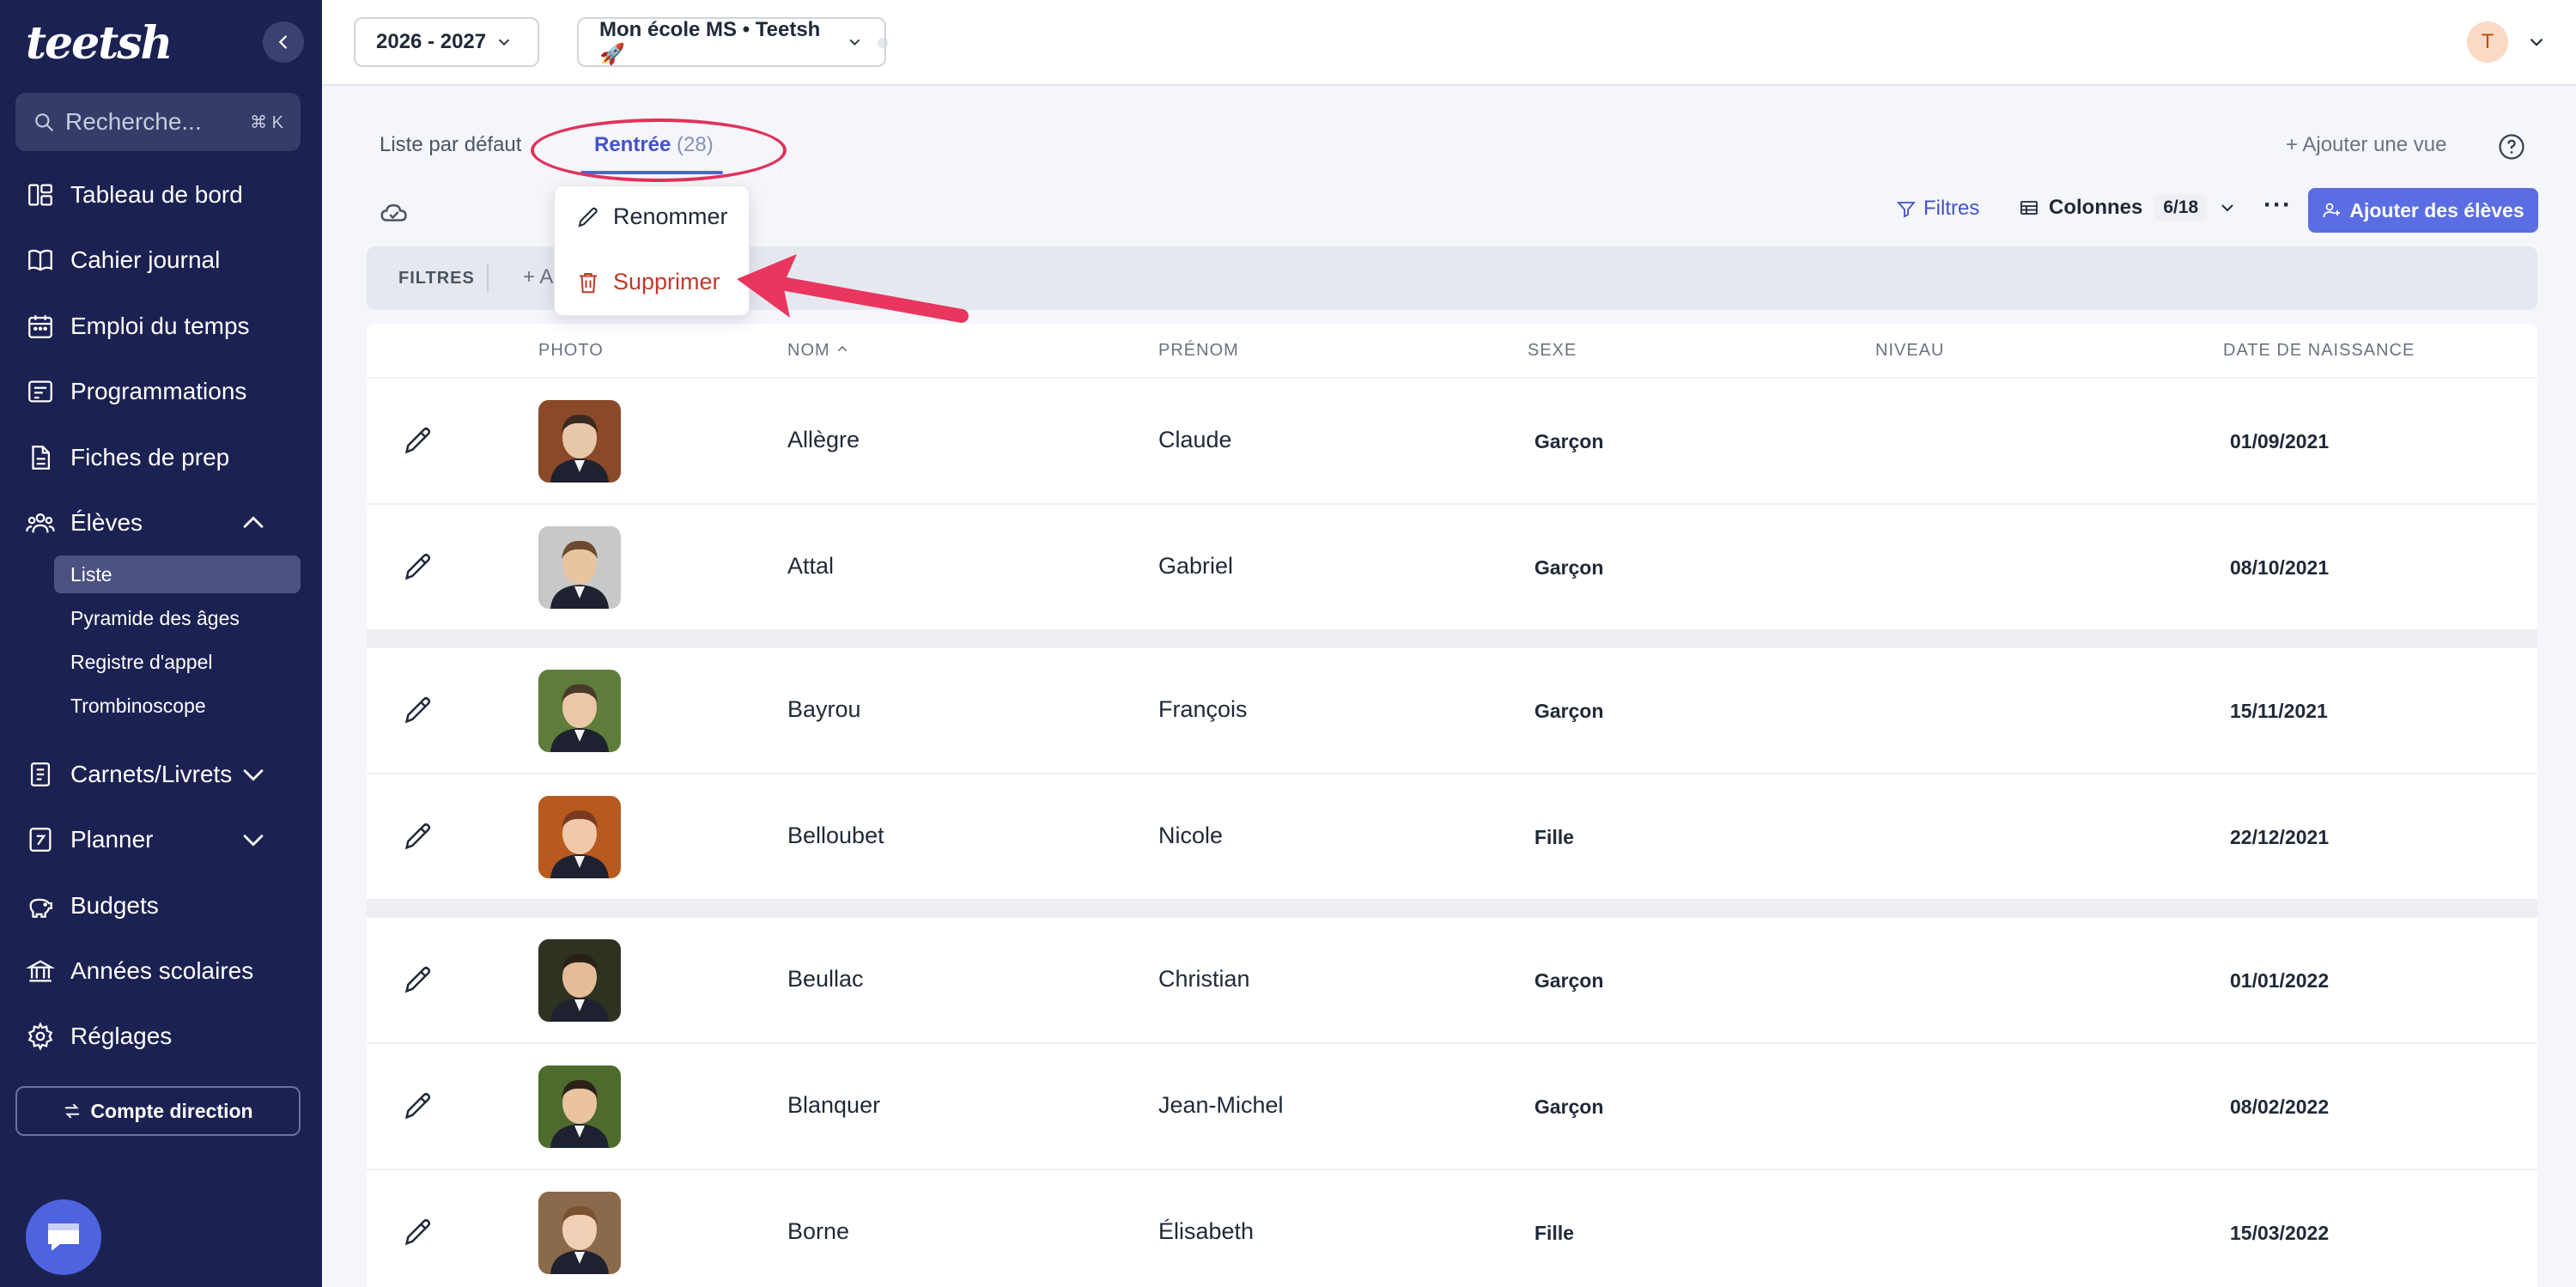  I want to click on add-filter-button: + A, so click(538, 277).